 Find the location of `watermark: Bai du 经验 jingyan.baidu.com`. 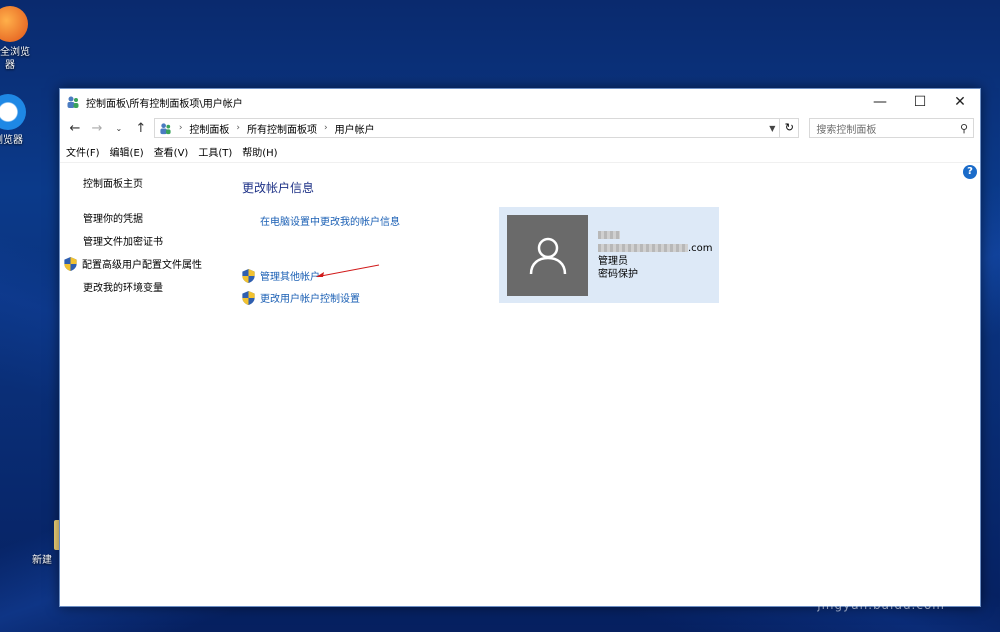

watermark: Bai du 经验 jingyan.baidu.com is located at coordinates (834, 579).